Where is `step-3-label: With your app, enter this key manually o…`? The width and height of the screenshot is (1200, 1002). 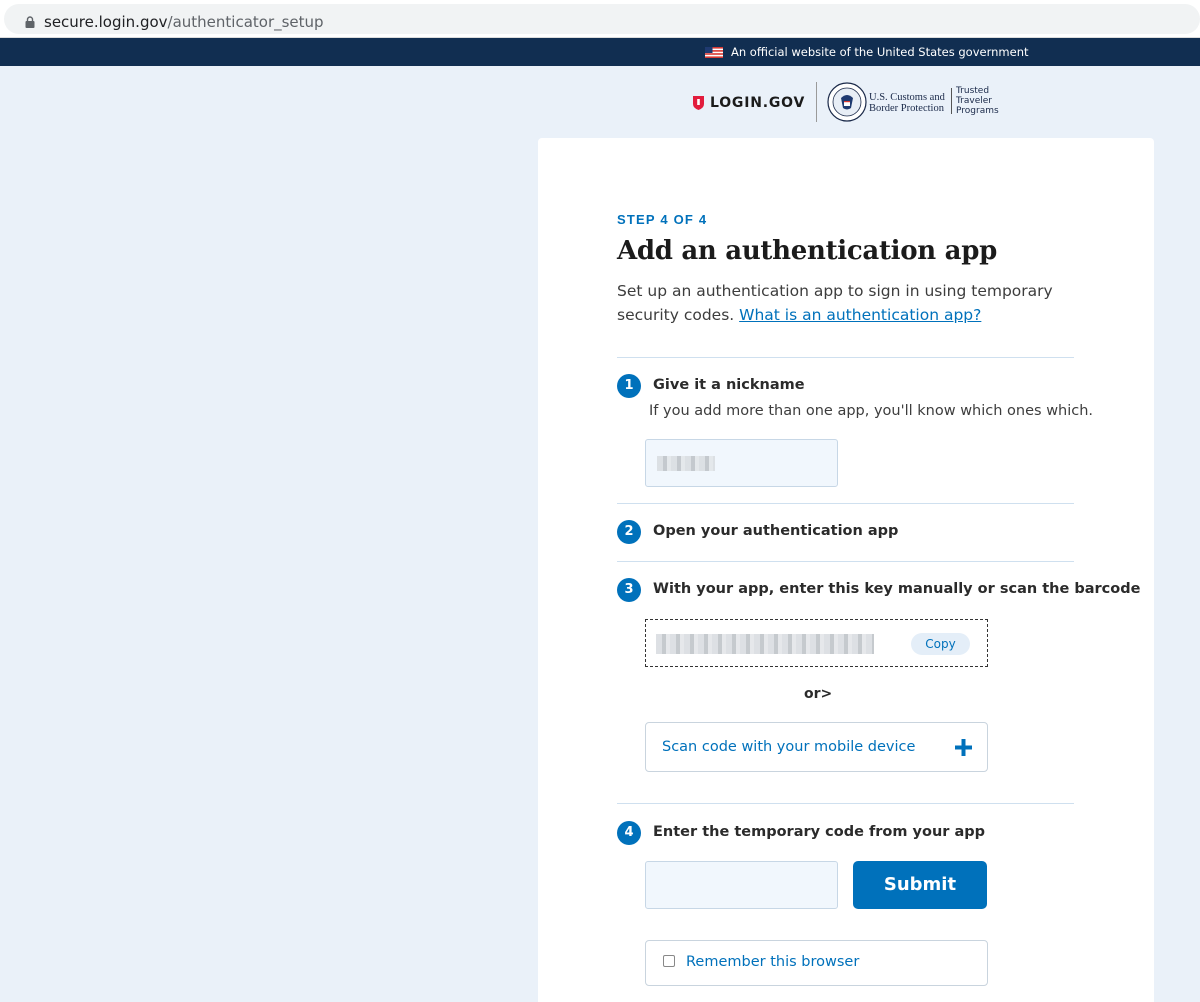 step-3-label: With your app, enter this key manually o… is located at coordinates (897, 589).